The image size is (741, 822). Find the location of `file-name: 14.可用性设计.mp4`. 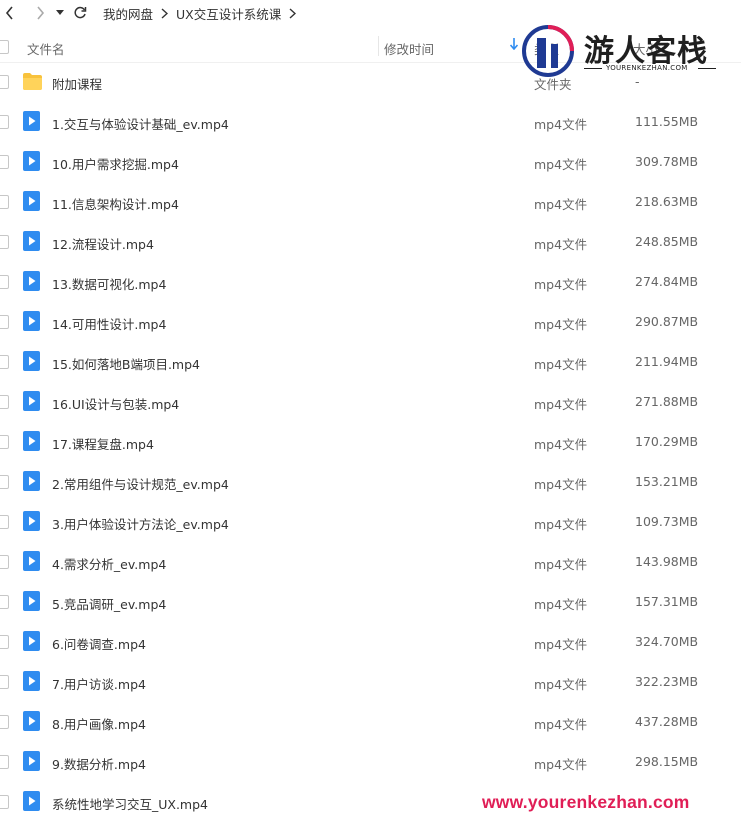

file-name: 14.可用性设计.mp4 is located at coordinates (109, 323).